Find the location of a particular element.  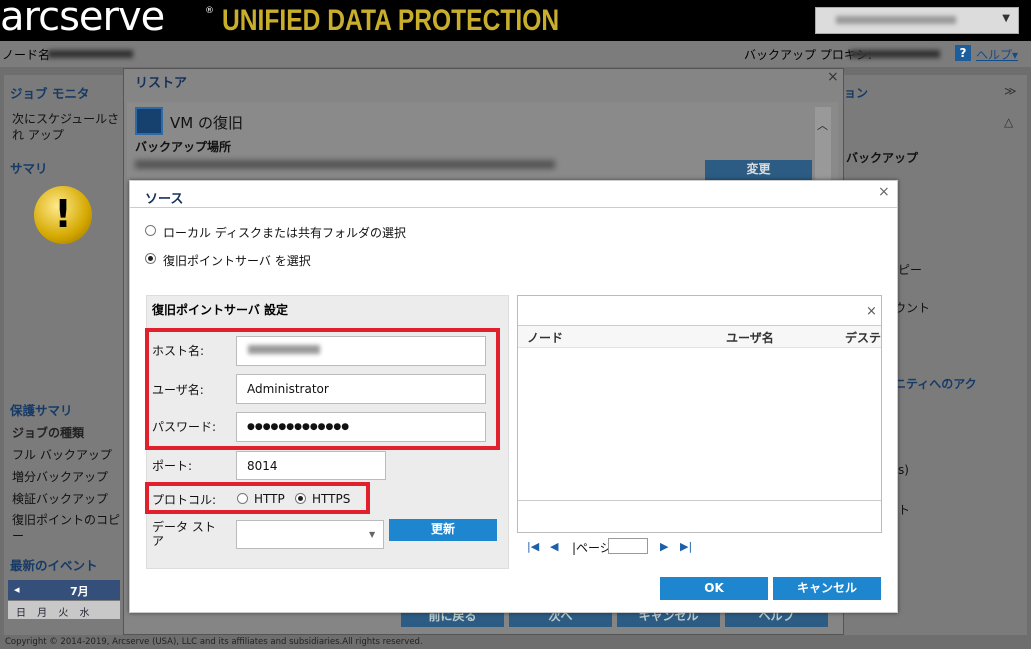

datastore-select is located at coordinates (310, 534).